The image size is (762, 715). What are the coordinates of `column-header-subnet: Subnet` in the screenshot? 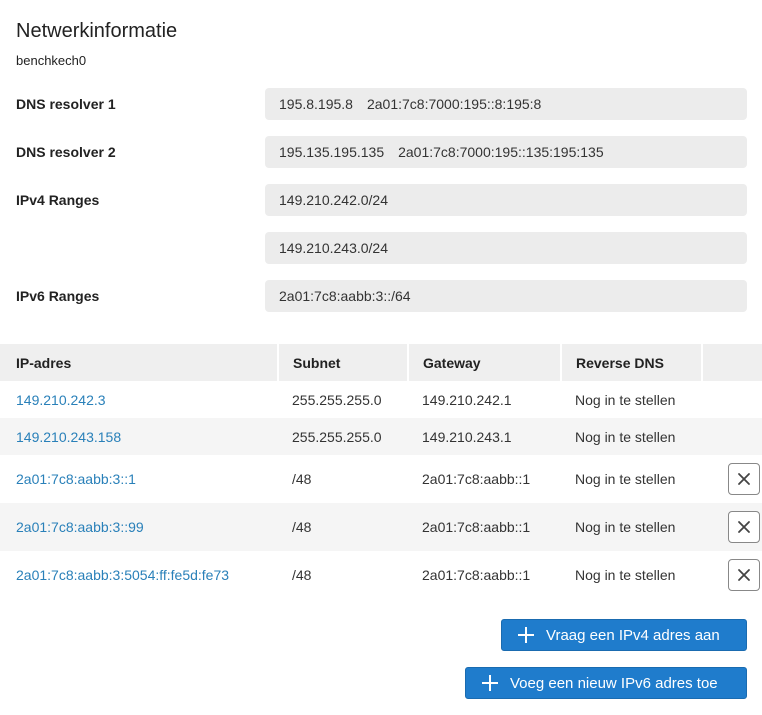 It's located at (343, 362).